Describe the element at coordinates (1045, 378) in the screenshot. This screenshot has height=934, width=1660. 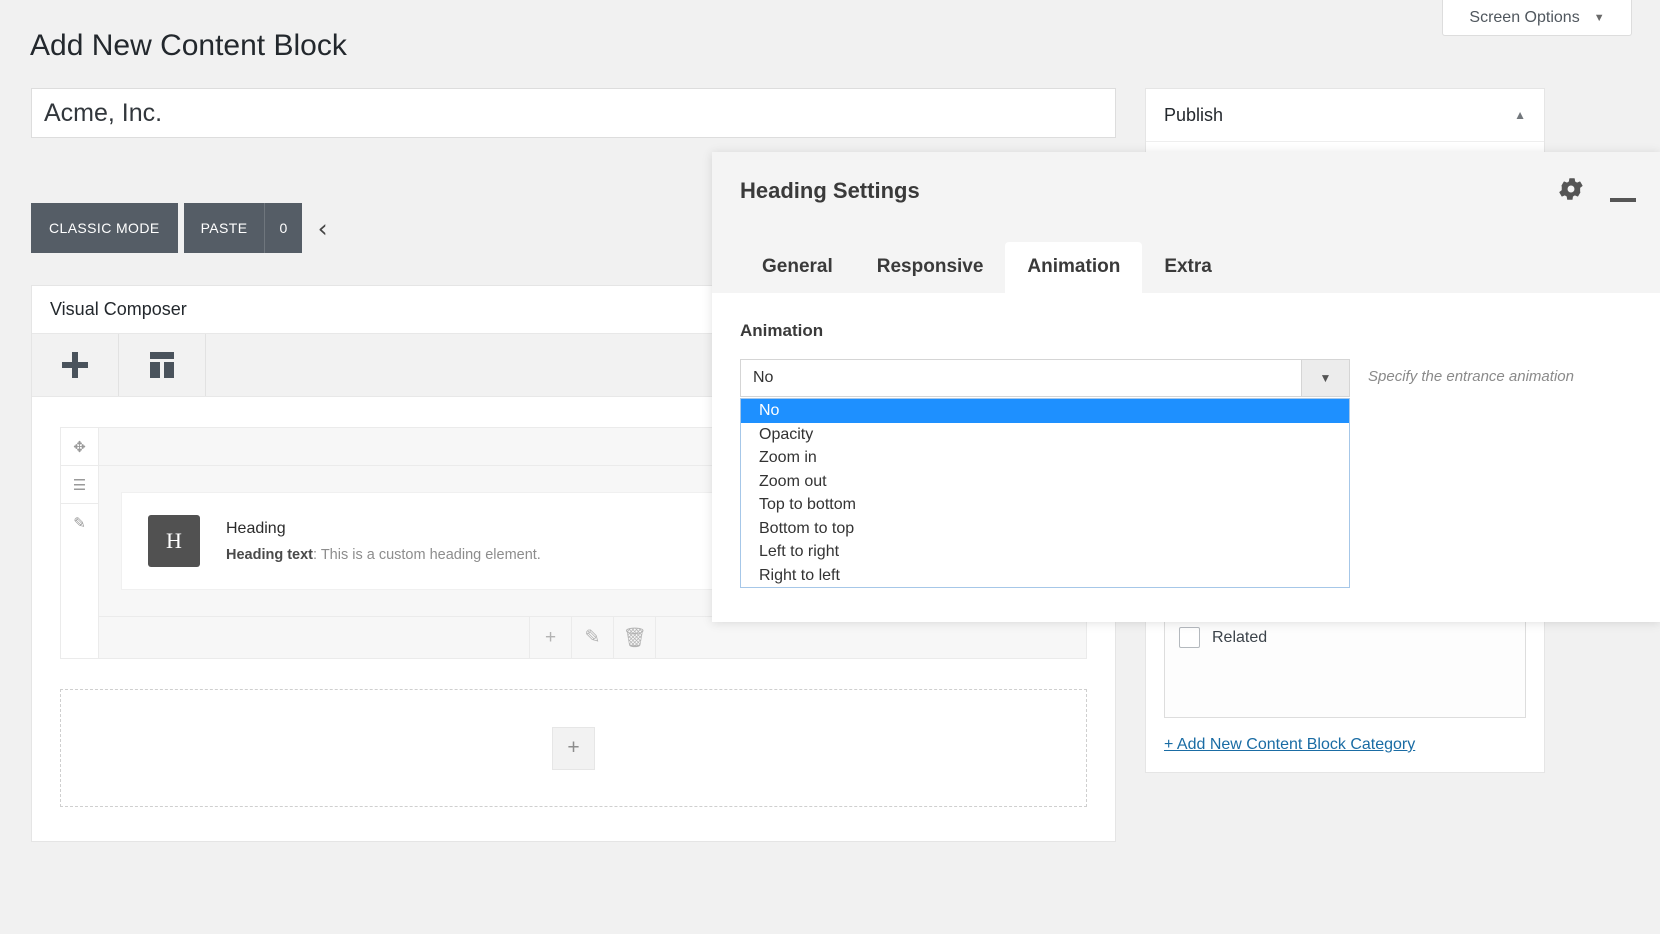
I see `animation-select: No ▼` at that location.